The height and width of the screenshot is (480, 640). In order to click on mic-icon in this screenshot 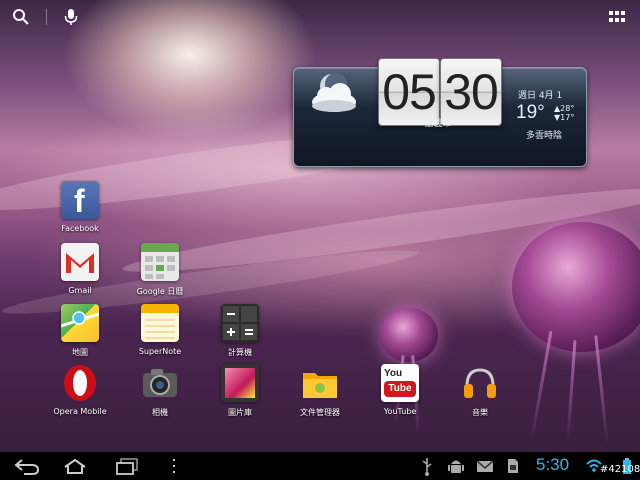, I will do `click(71, 17)`.